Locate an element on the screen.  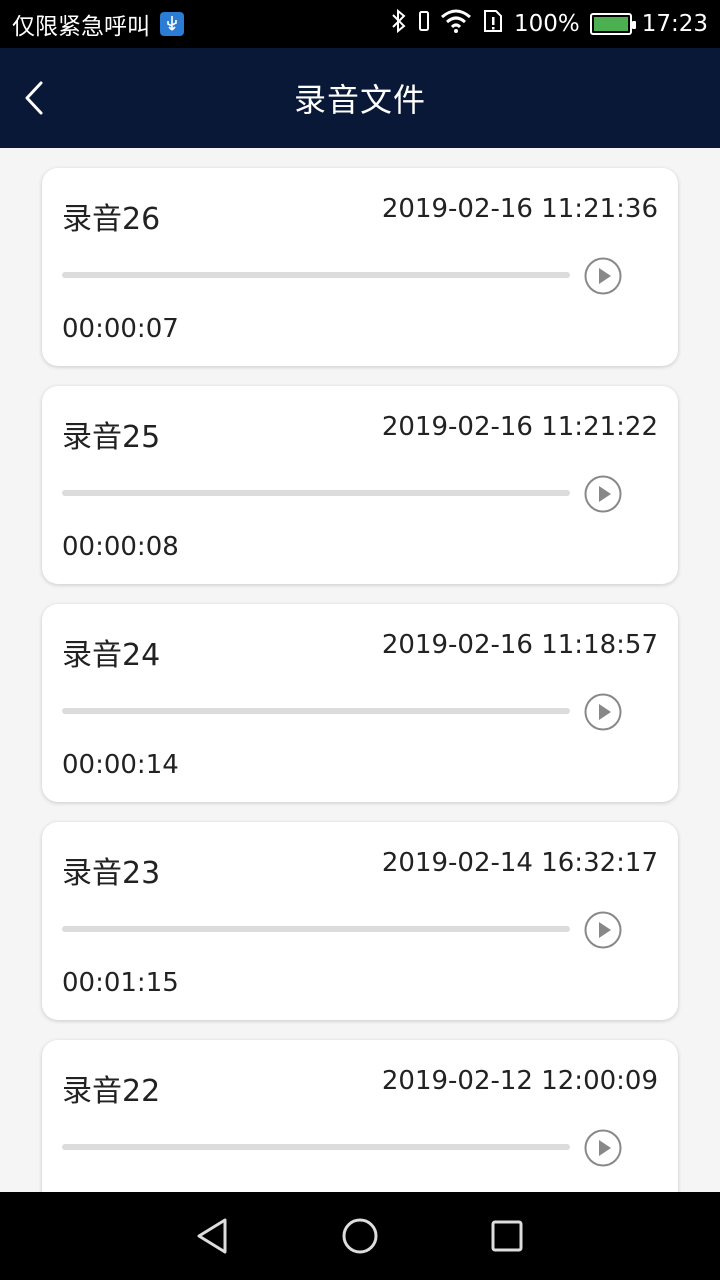
back-triangle-icon is located at coordinates (212, 1236).